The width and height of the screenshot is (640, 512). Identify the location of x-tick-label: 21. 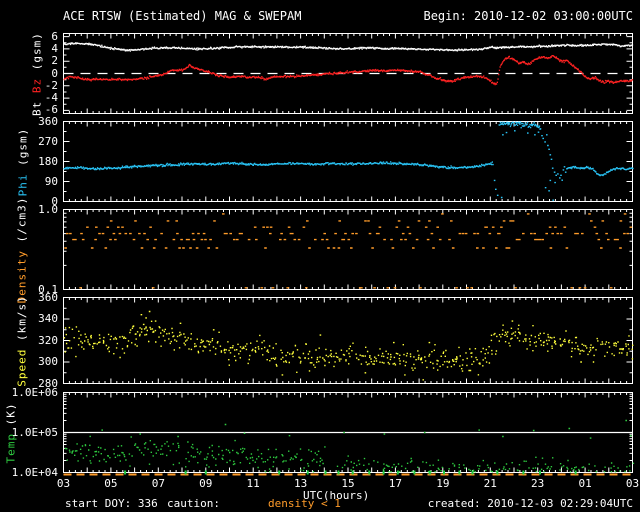
(490, 483).